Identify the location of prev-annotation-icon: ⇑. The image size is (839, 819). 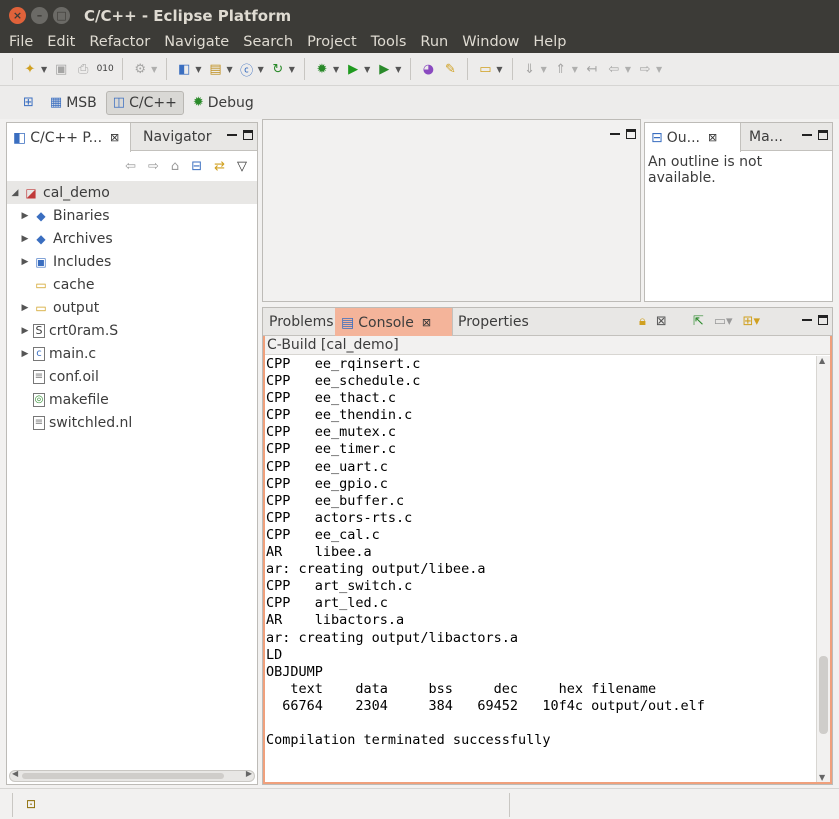
(561, 69).